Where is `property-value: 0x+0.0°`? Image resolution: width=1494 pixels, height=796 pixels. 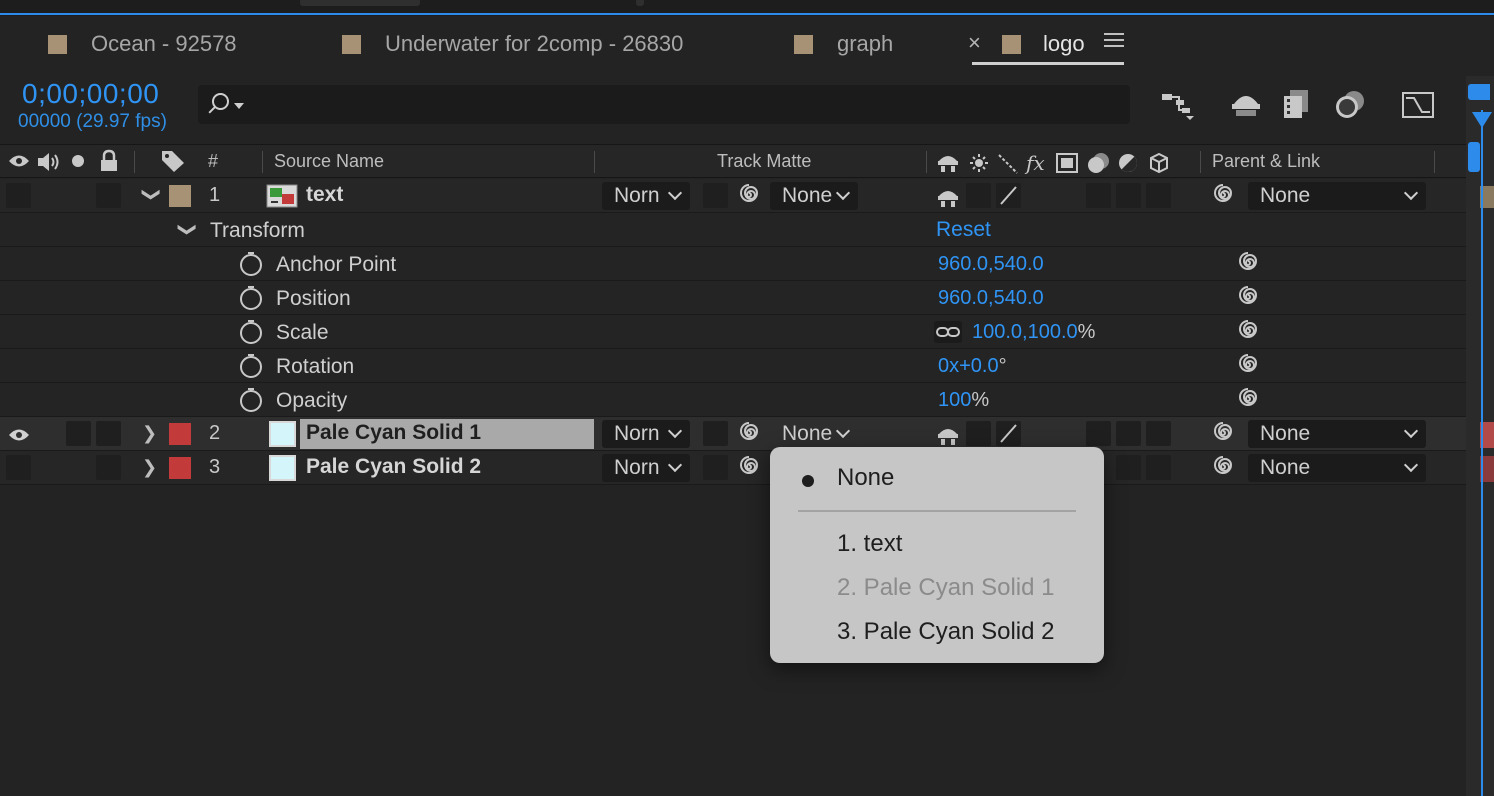
property-value: 0x+0.0° is located at coordinates (972, 366).